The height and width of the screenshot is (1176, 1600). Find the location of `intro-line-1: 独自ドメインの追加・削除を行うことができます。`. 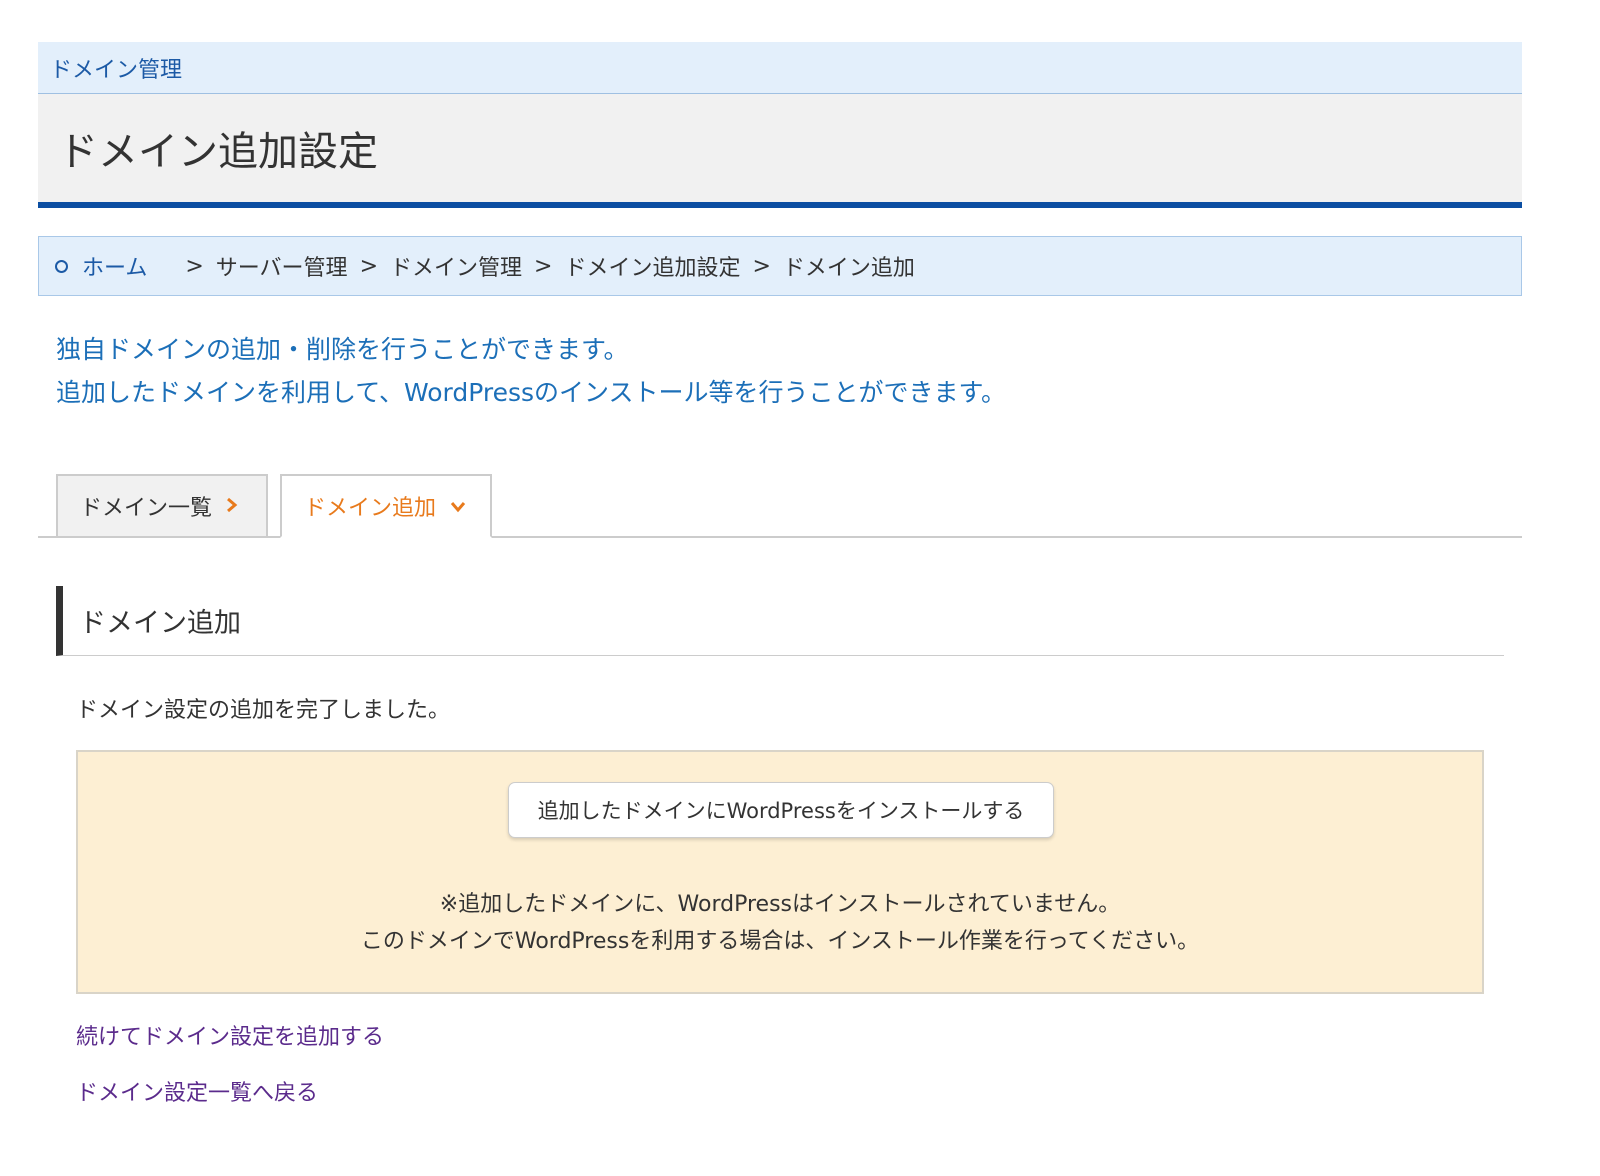

intro-line-1: 独自ドメインの追加・削除を行うことができます。 is located at coordinates (342, 349).